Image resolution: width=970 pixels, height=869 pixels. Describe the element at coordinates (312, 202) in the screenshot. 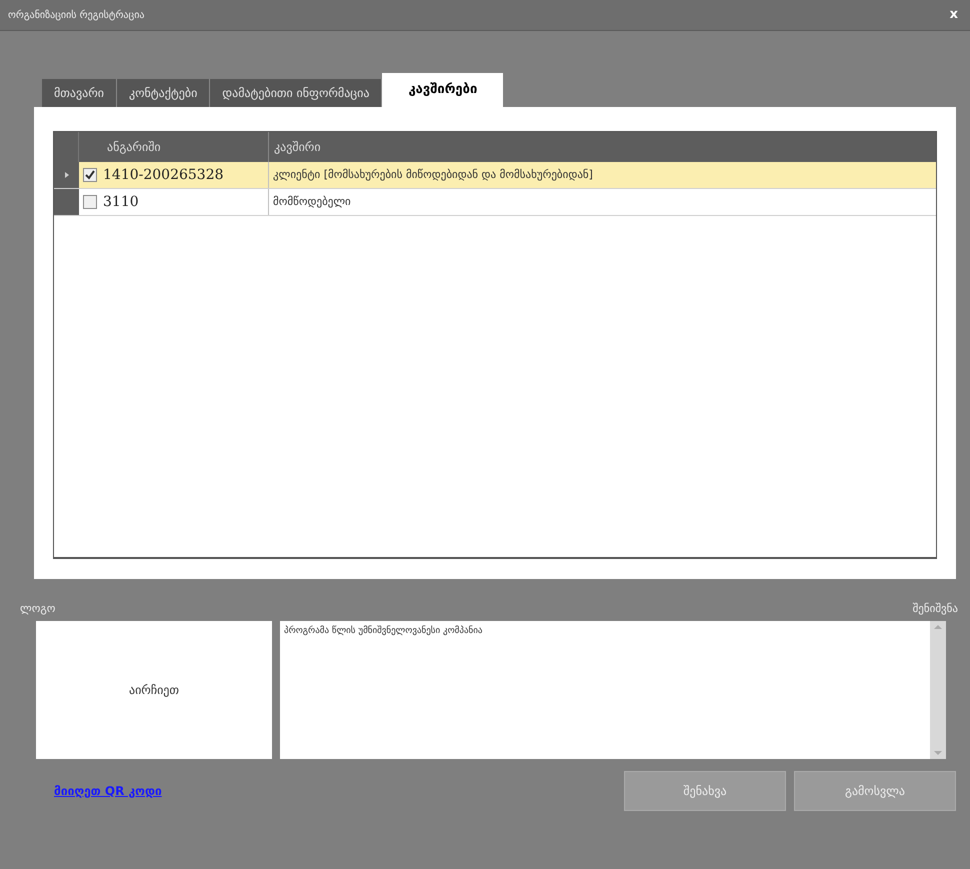

I see `table-cell-text: მომწოდებელი` at that location.